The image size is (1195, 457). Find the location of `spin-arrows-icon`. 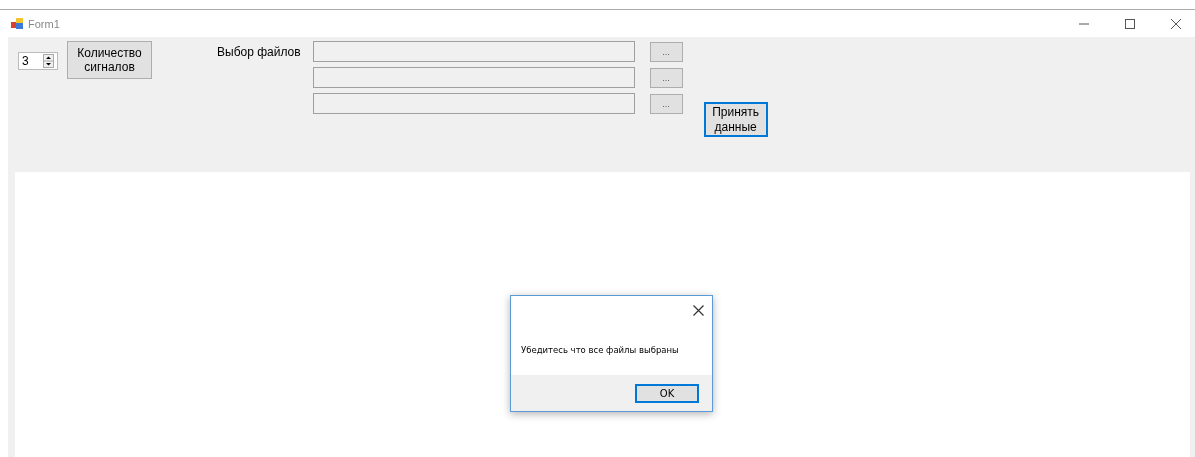

spin-arrows-icon is located at coordinates (48, 61).